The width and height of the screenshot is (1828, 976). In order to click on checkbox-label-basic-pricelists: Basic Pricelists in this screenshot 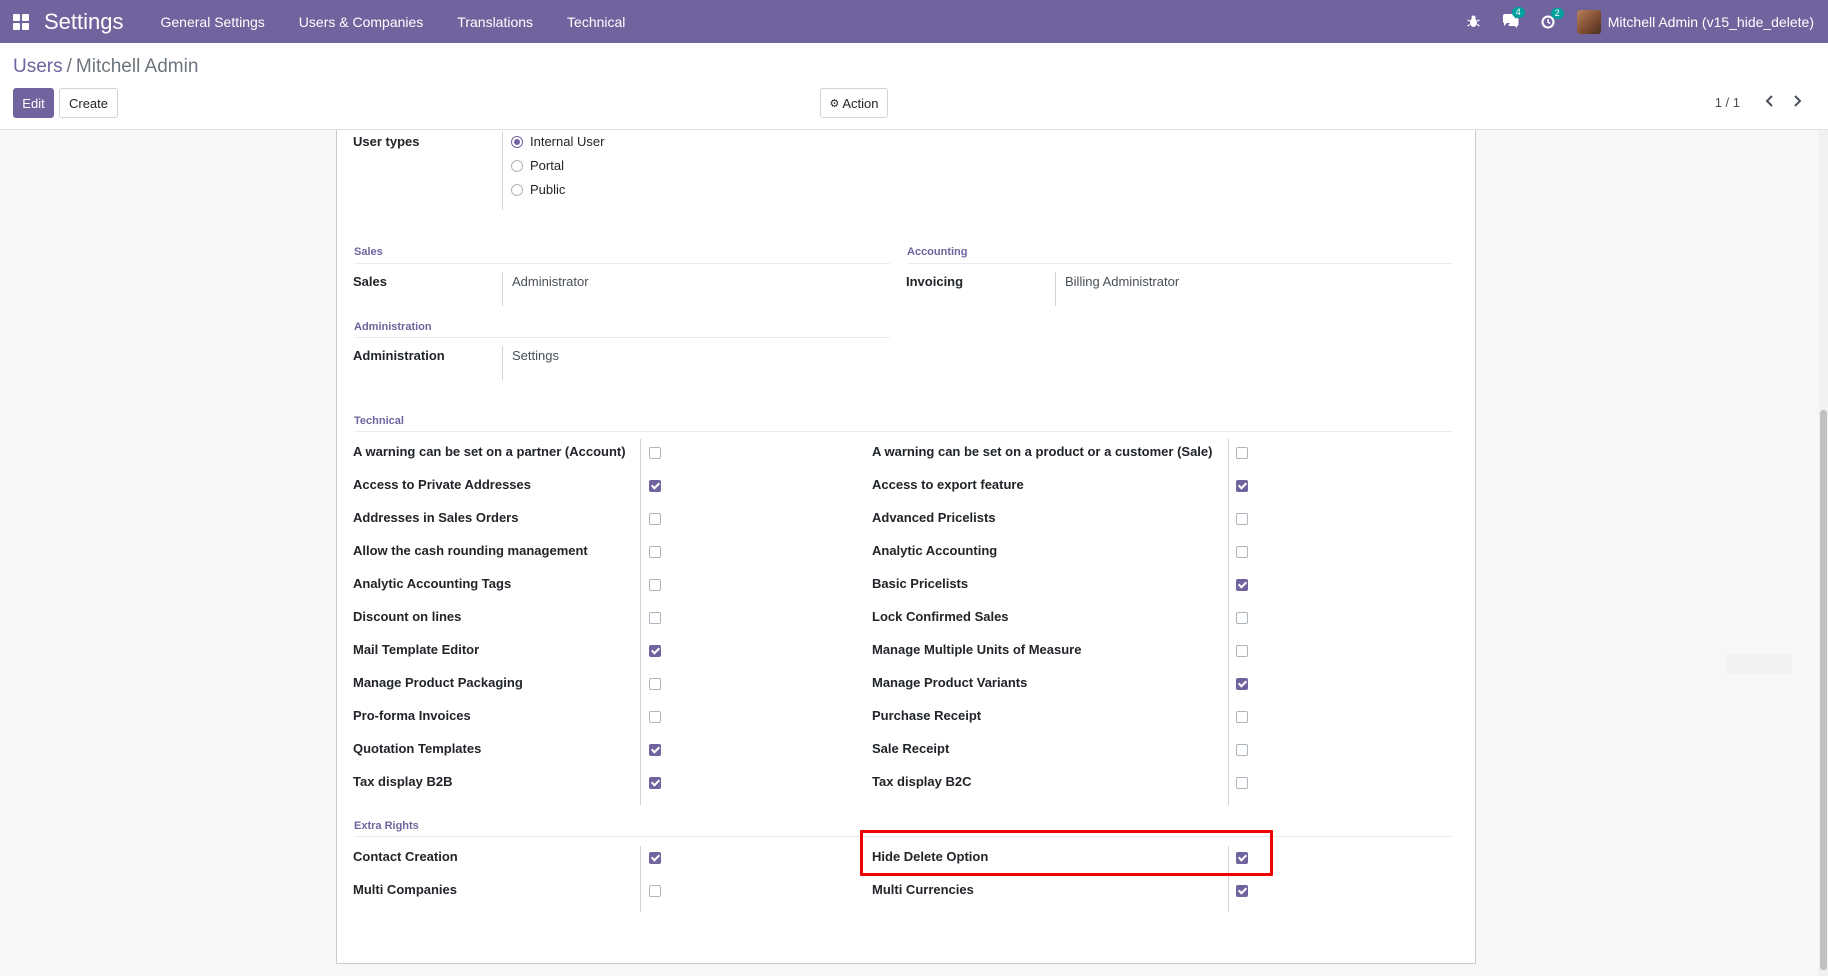, I will do `click(920, 583)`.